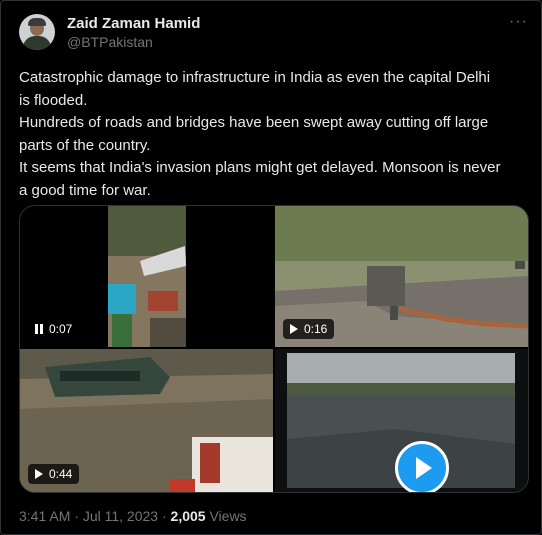 The image size is (542, 535). Describe the element at coordinates (401, 276) in the screenshot. I see `video-tile-2: 0:16` at that location.